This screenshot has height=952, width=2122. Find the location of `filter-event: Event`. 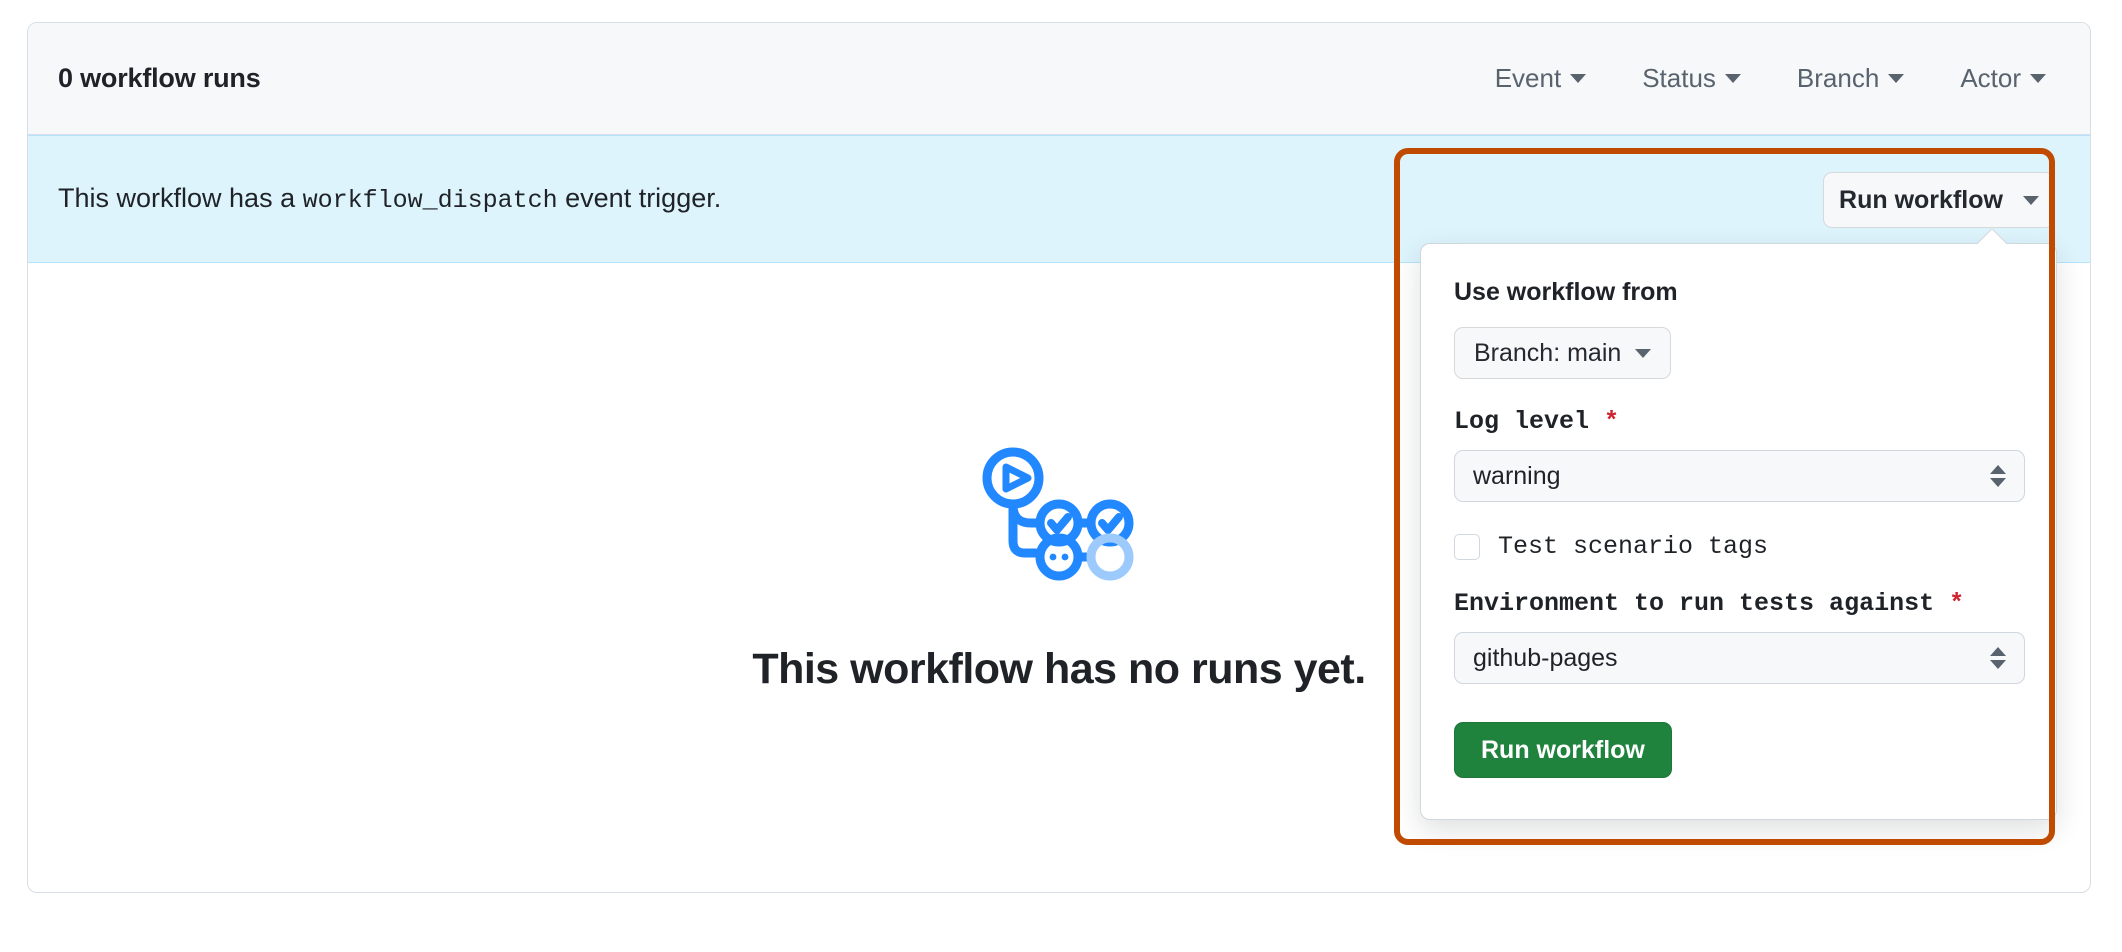

filter-event: Event is located at coordinates (1541, 78).